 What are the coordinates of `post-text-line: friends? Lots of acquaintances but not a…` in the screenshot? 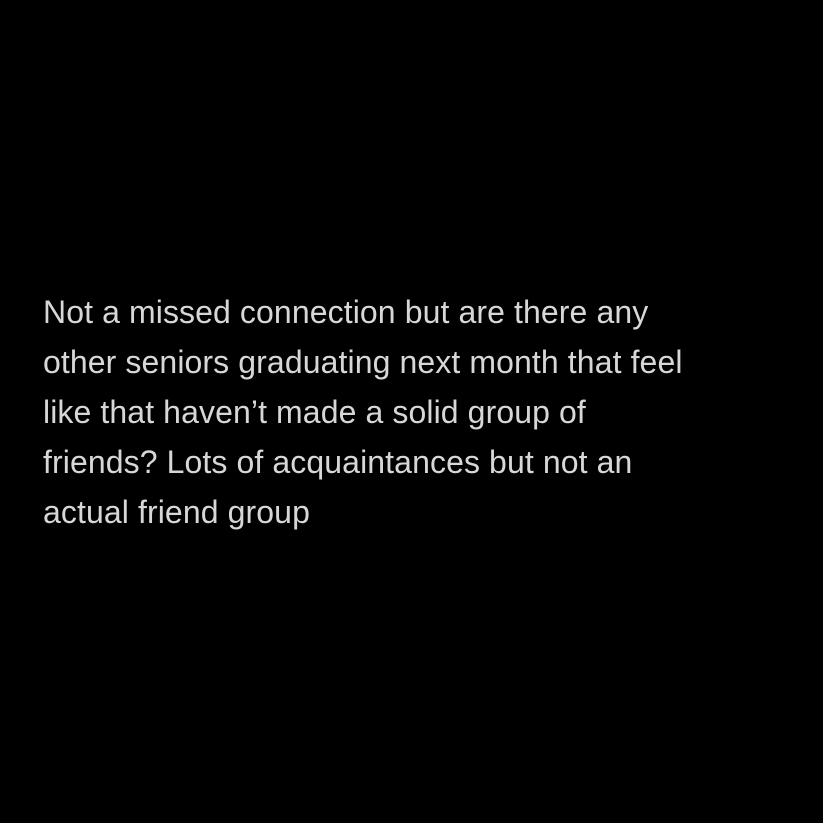 It's located at (338, 462).